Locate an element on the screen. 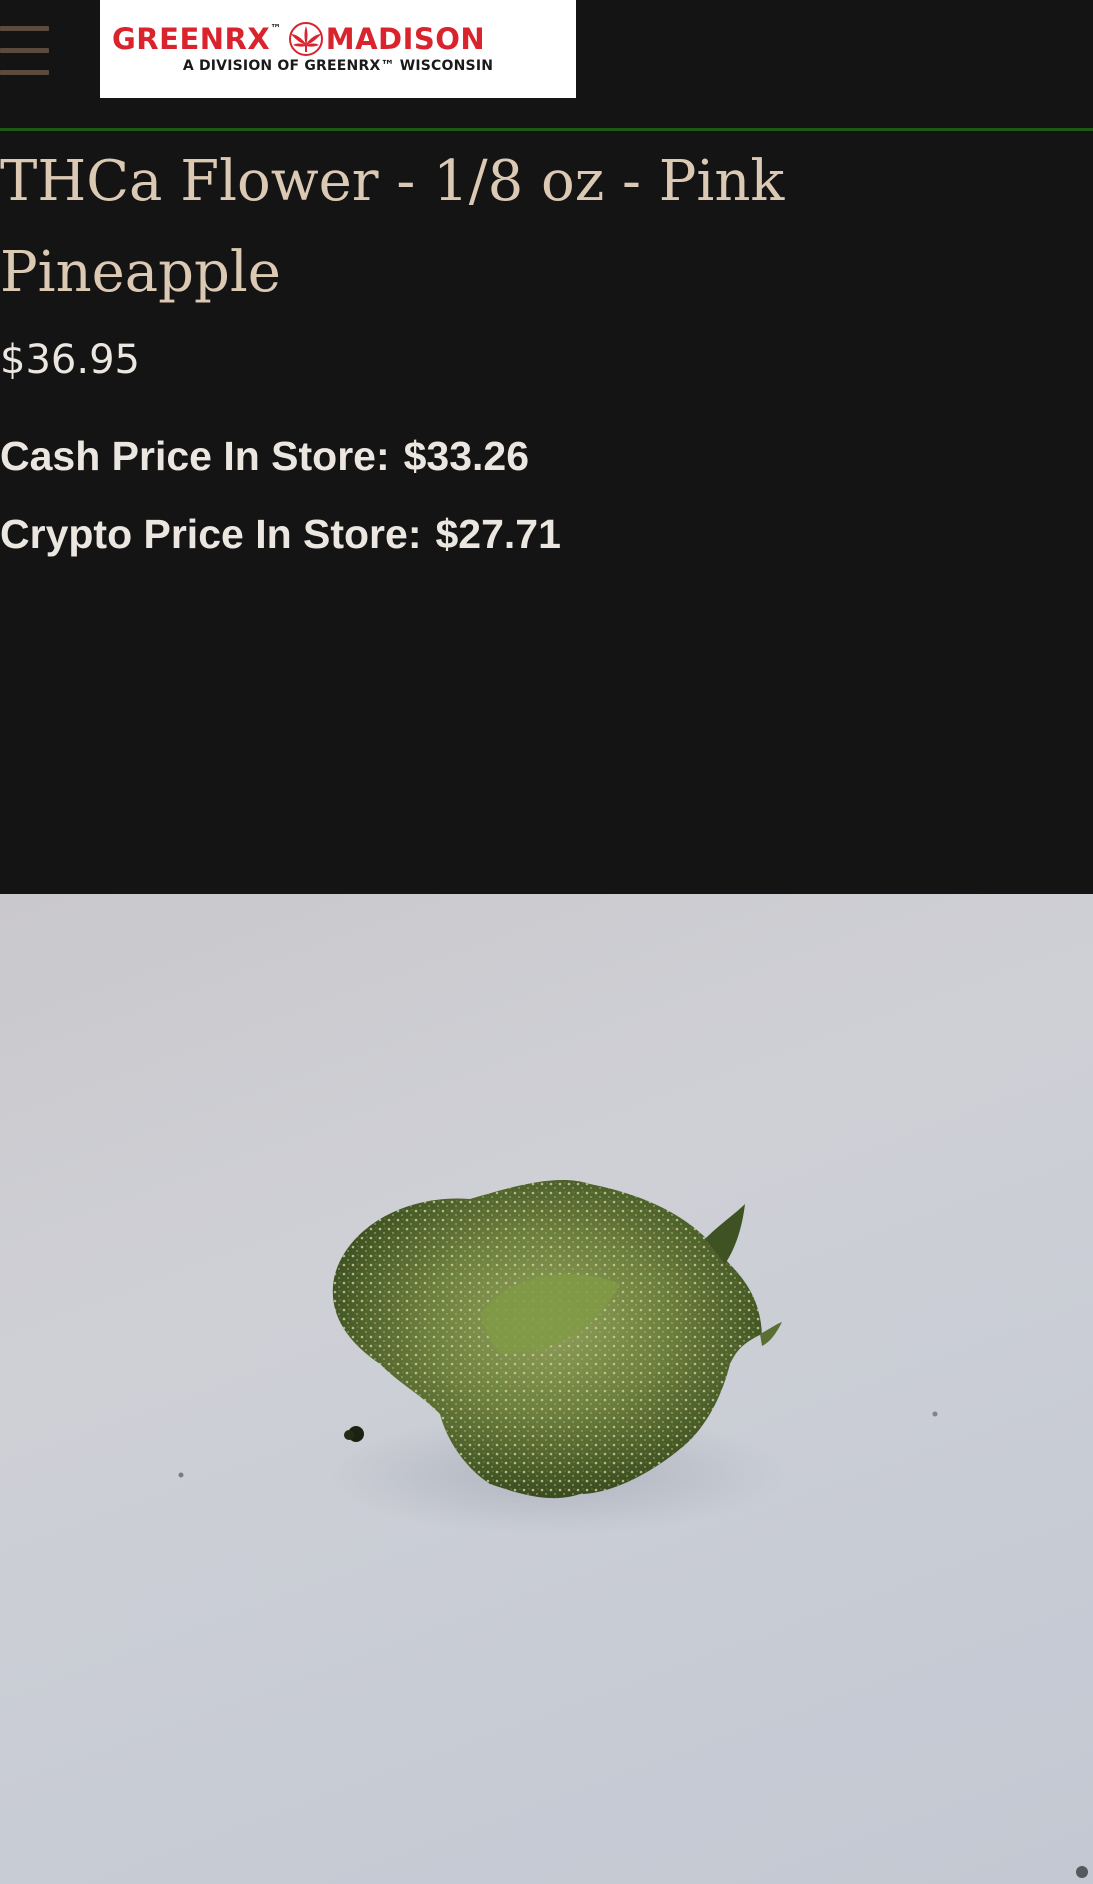  logo-location: MADISON is located at coordinates (405, 39).